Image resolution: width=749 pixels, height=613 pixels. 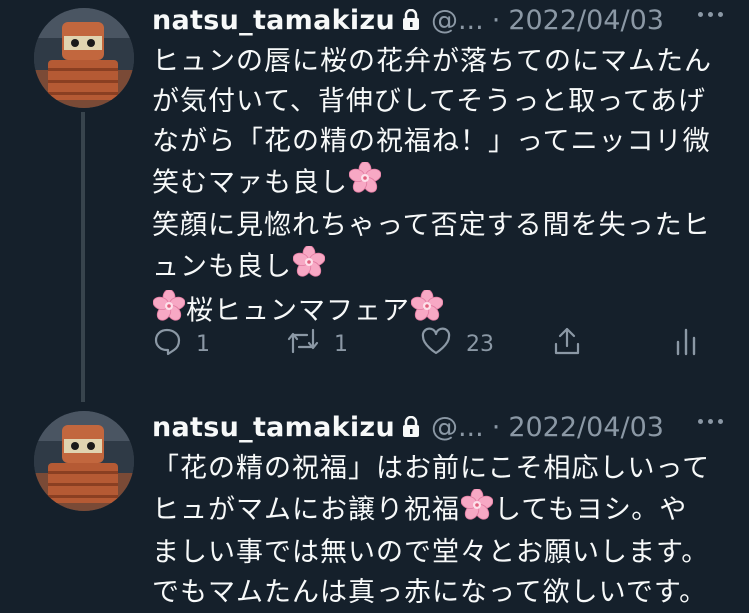 I want to click on analytics-icon, so click(x=686, y=344).